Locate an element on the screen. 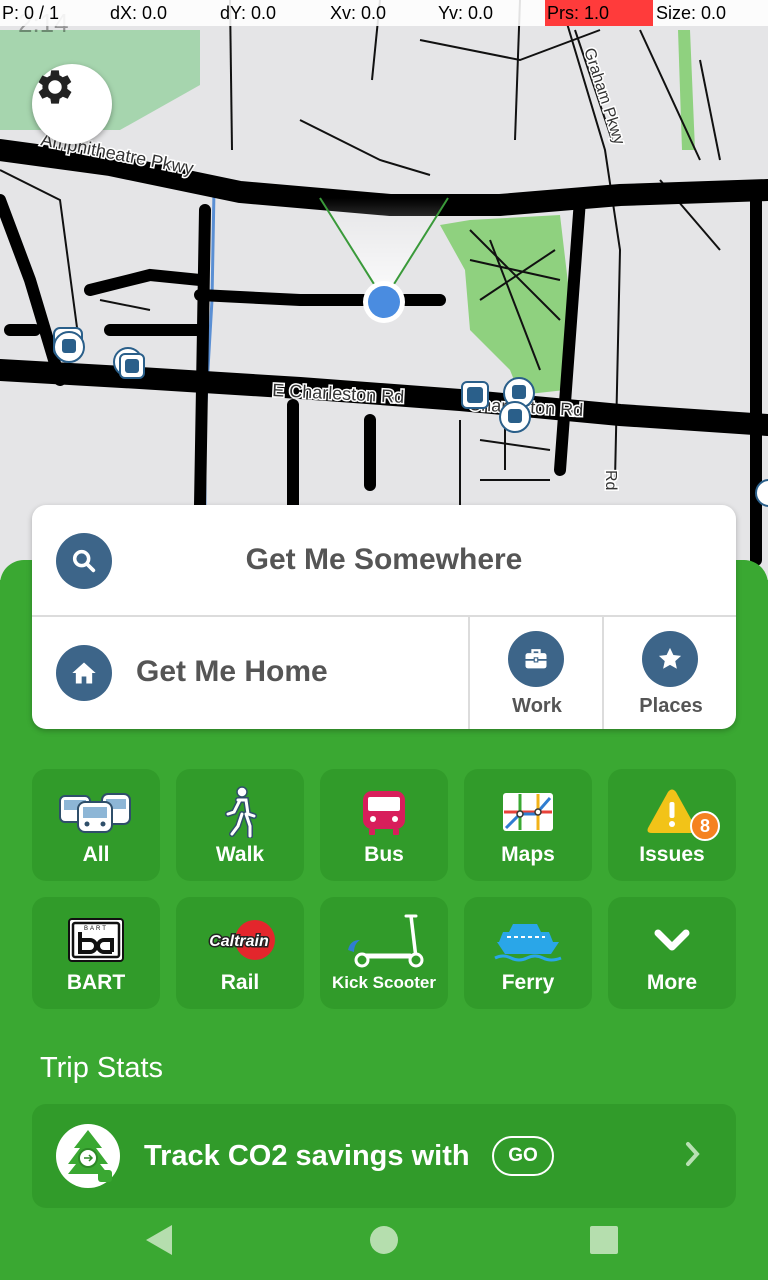 The width and height of the screenshot is (768, 1280). mode-tile-all: All is located at coordinates (96, 825).